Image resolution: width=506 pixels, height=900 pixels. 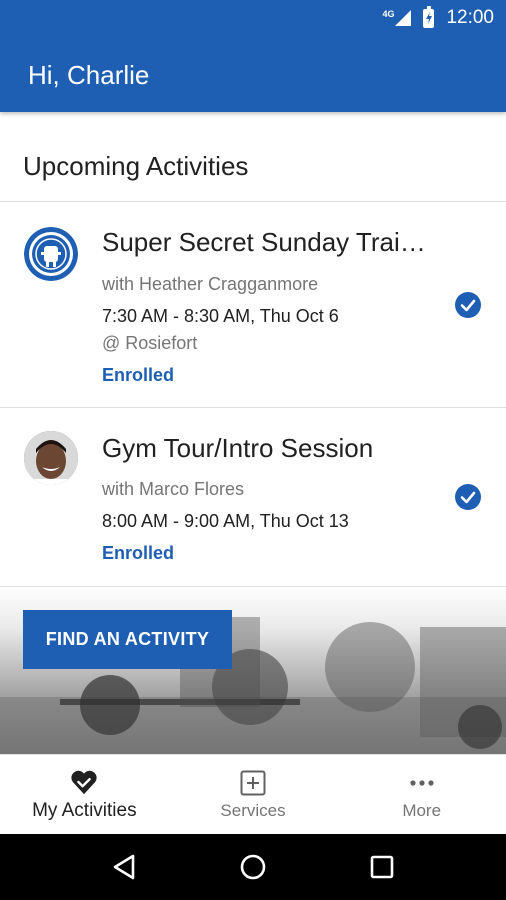 I want to click on heart-check-icon, so click(x=84, y=782).